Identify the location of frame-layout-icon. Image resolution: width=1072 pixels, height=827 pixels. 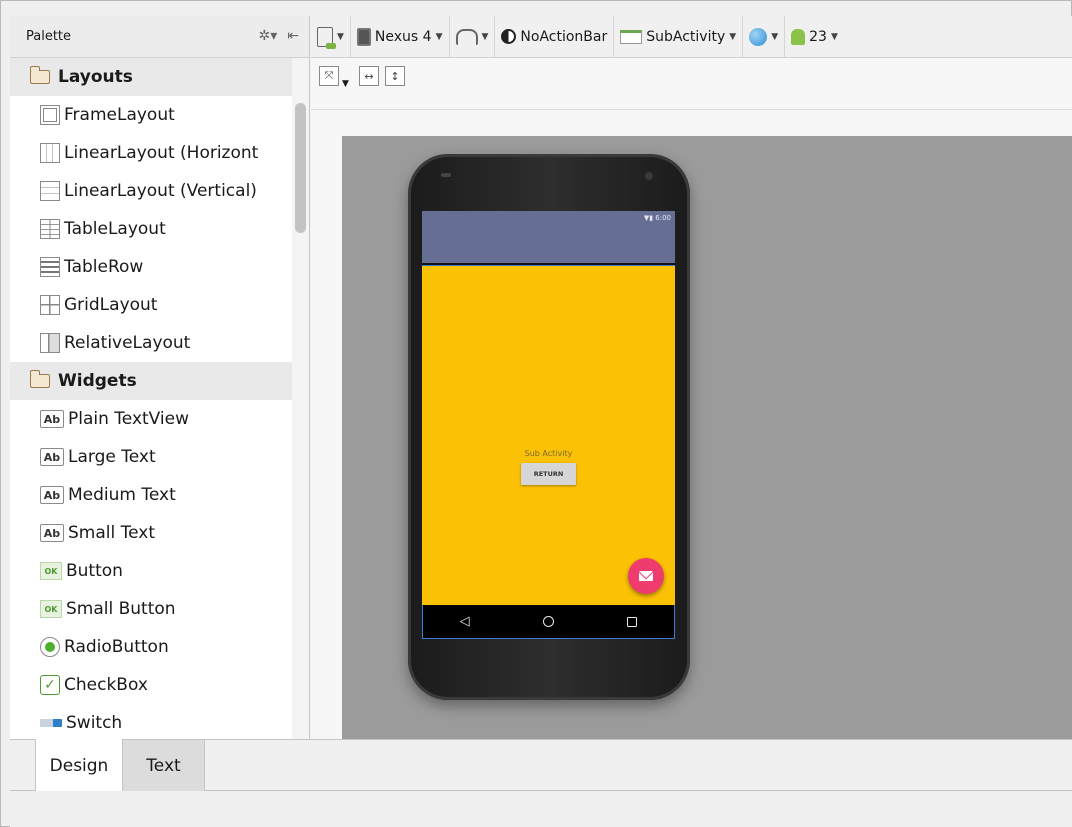
(50, 115).